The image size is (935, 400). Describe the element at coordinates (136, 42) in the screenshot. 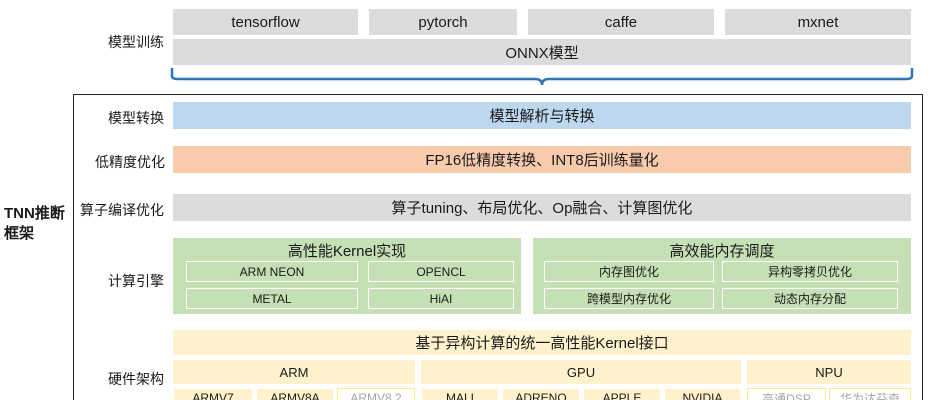

I see `training-label: 模型训练` at that location.